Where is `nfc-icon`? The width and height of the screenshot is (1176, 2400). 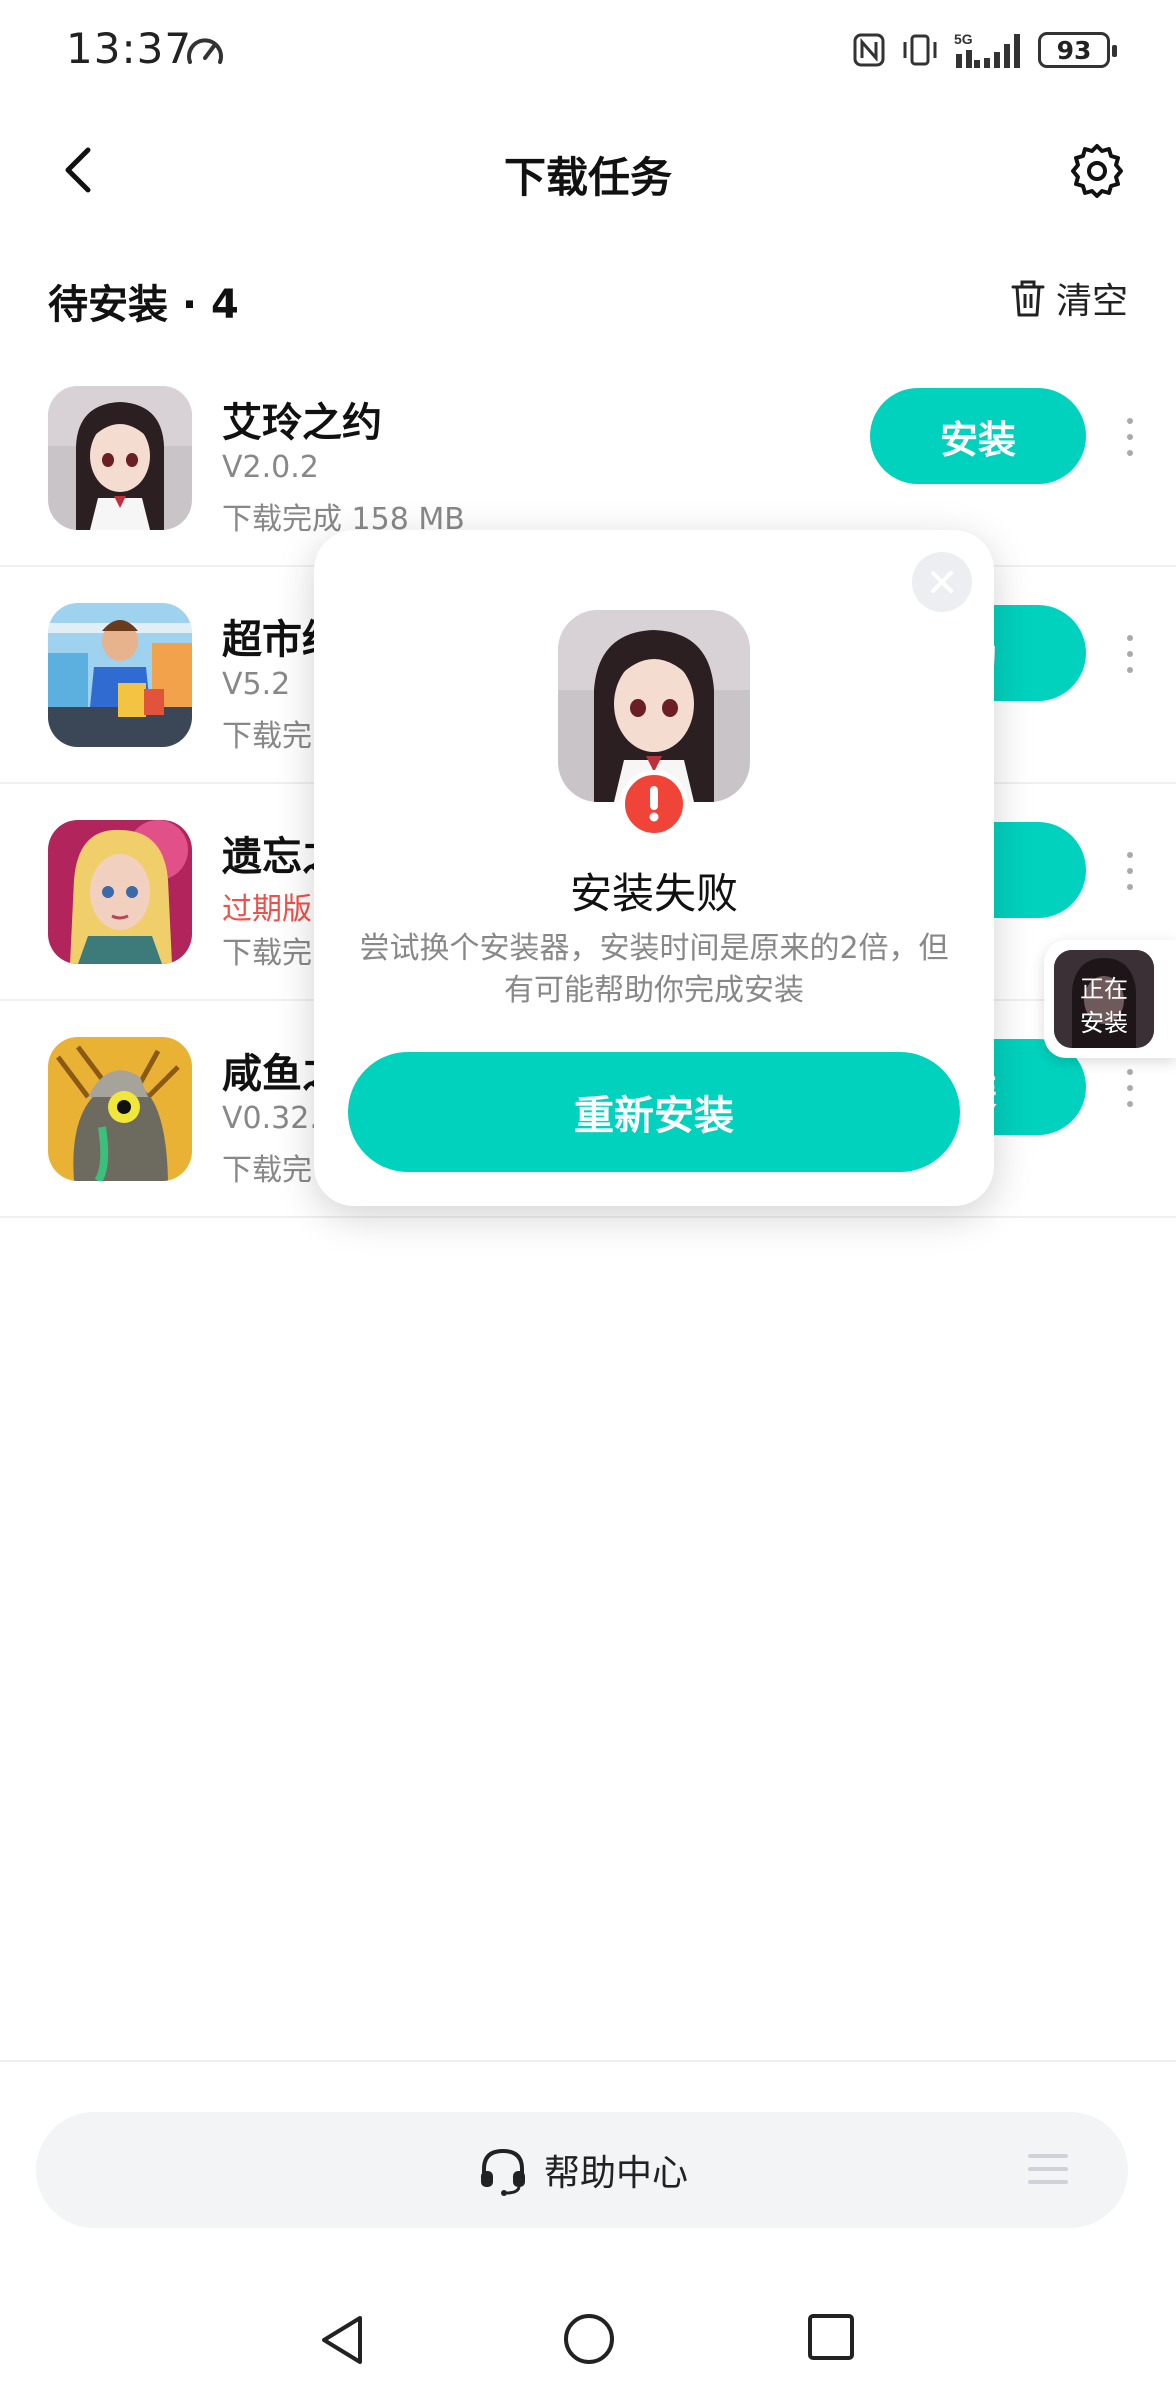
nfc-icon is located at coordinates (869, 50).